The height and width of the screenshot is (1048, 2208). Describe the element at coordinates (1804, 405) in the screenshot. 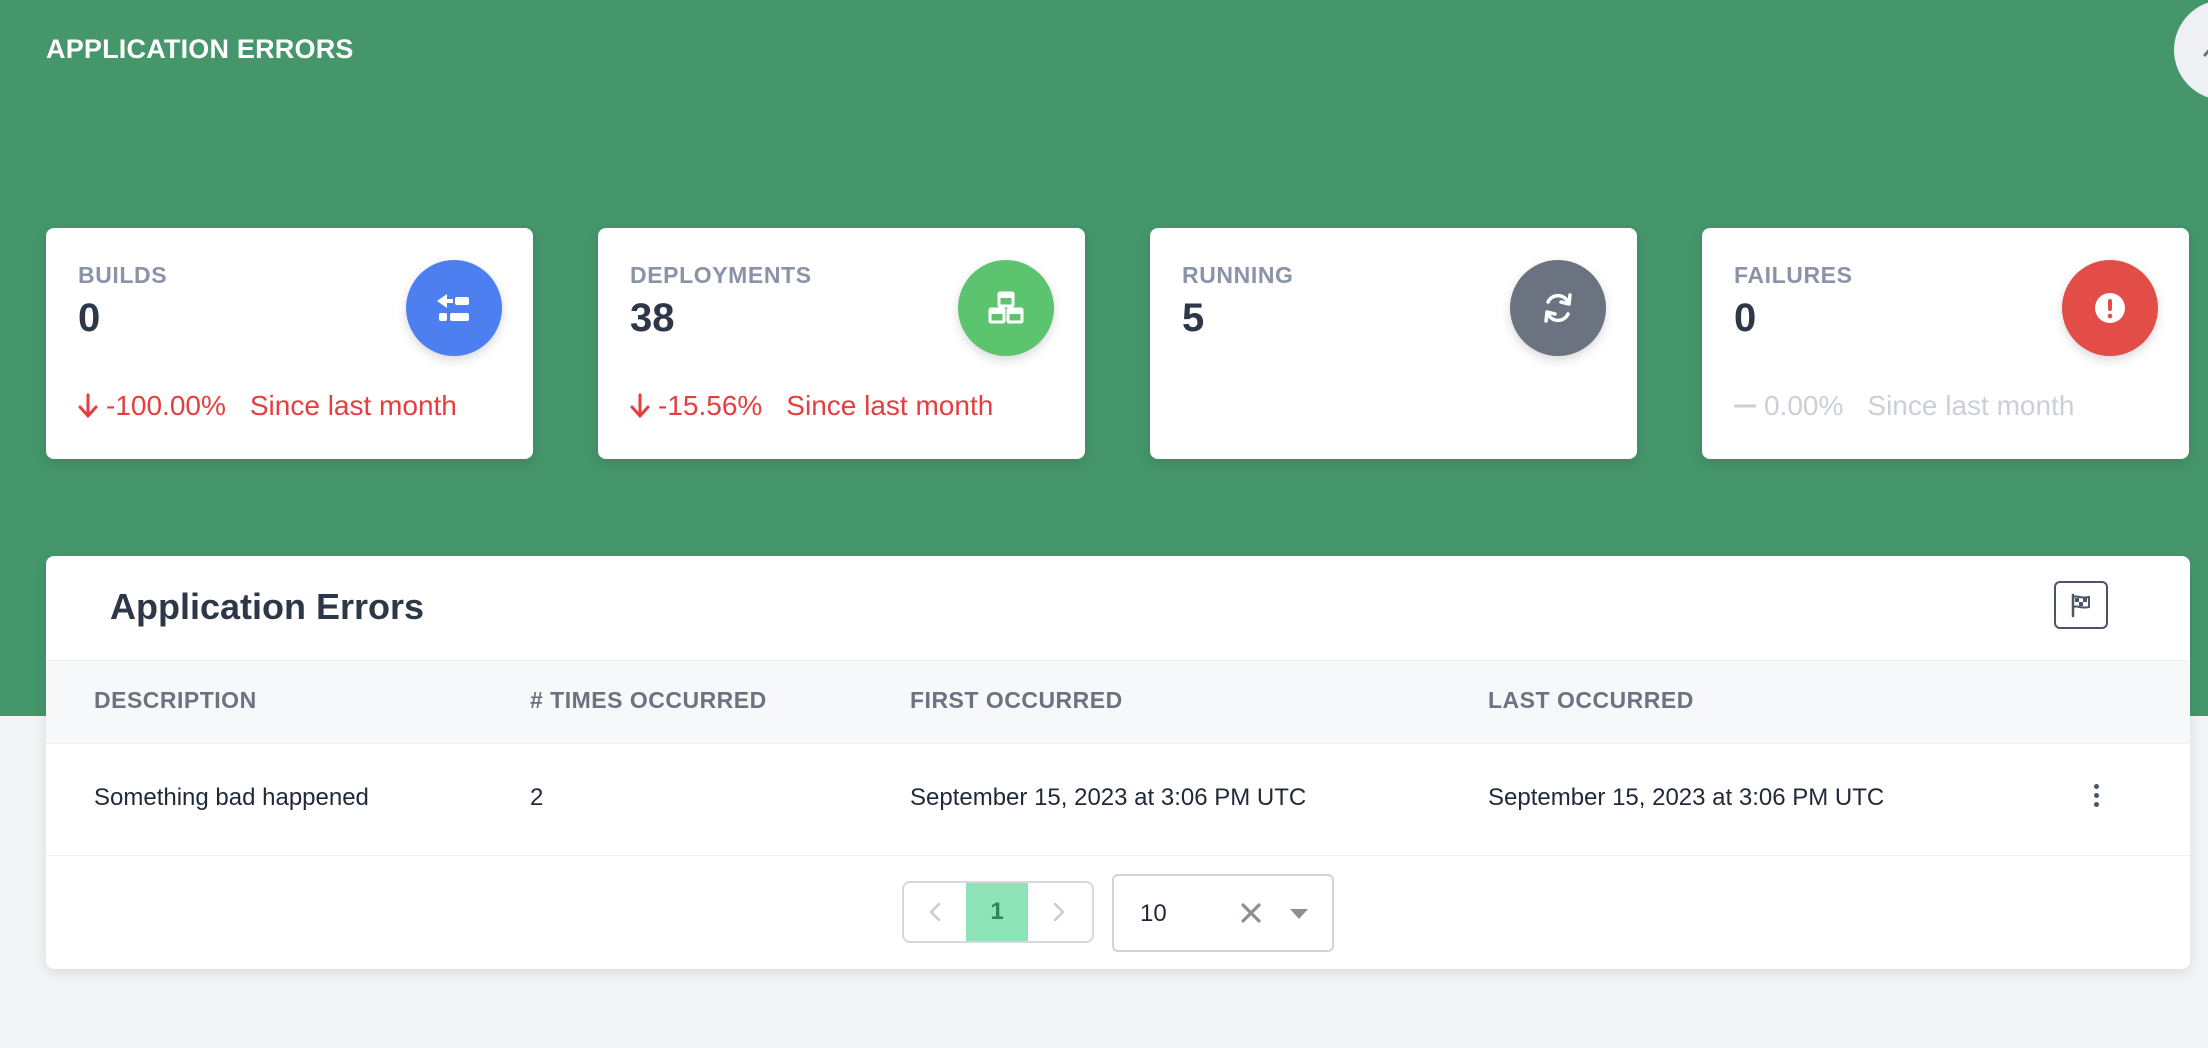

I see `trend-value: 0.00%` at that location.